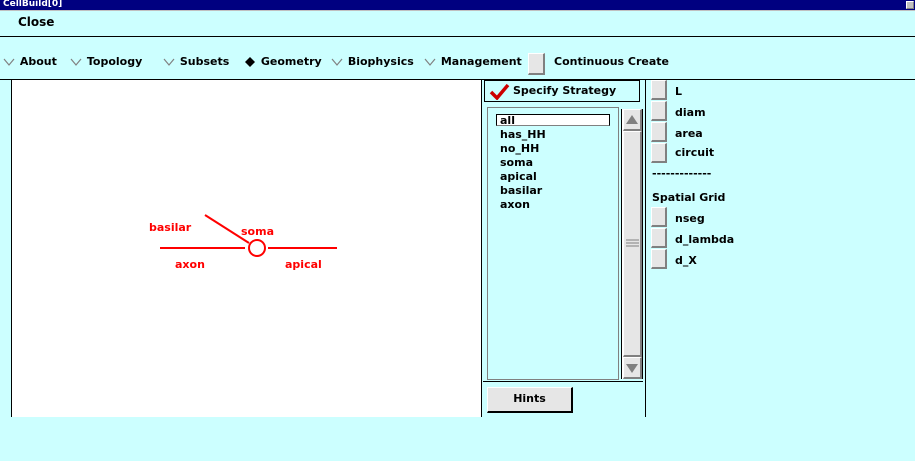 Image resolution: width=915 pixels, height=461 pixels. I want to click on specify-strategy-label: Specify Strategy, so click(565, 90).